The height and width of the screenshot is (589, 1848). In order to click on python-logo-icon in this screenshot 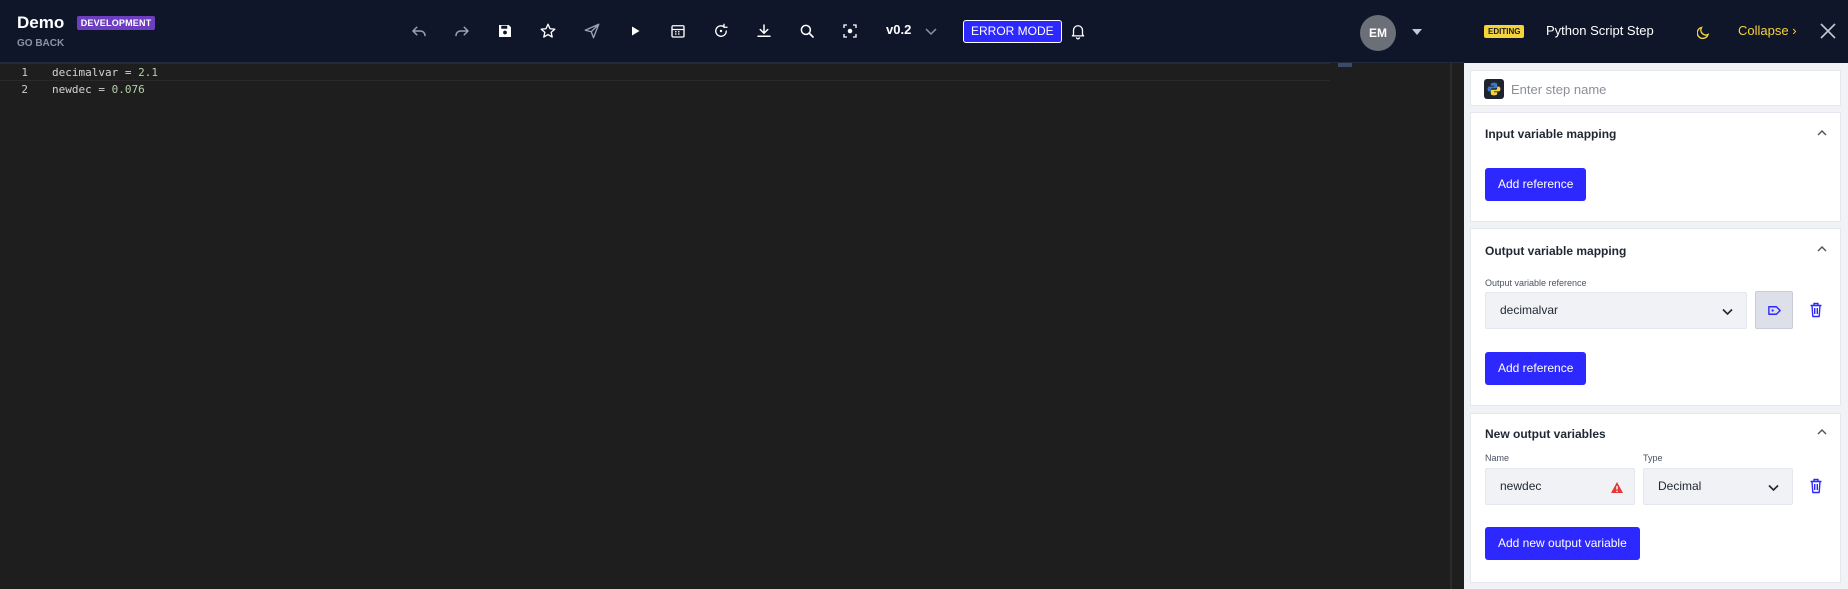, I will do `click(1494, 89)`.